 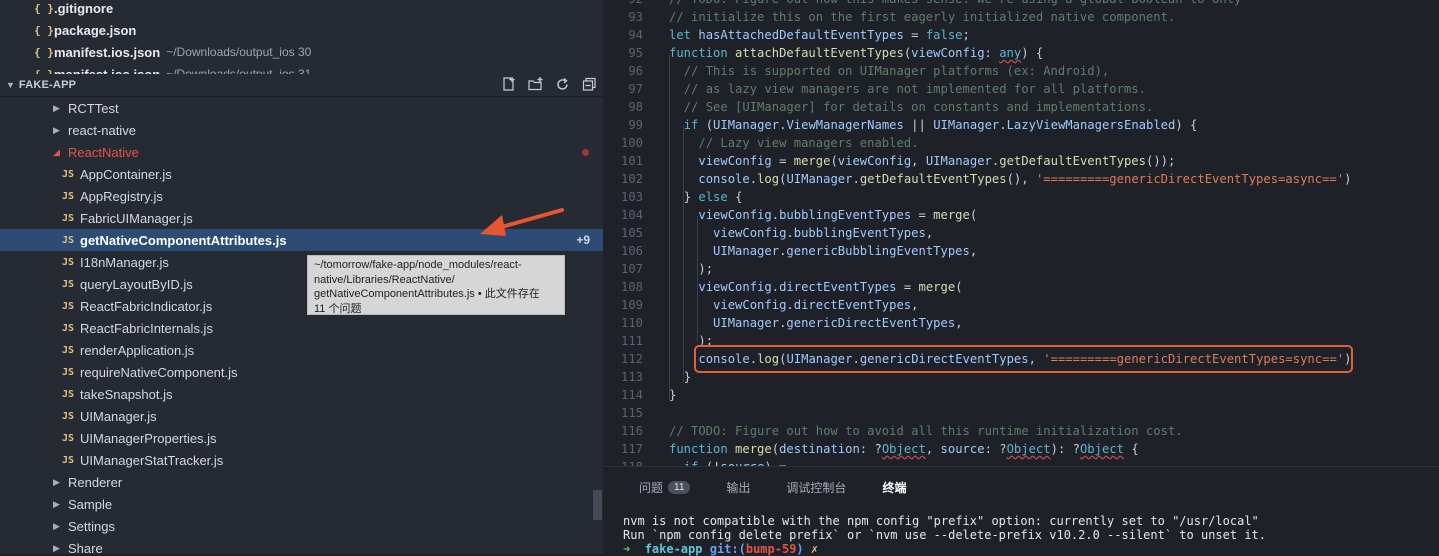 What do you see at coordinates (301, 482) in the screenshot?
I see `tree-folder: ▶ Renderer` at bounding box center [301, 482].